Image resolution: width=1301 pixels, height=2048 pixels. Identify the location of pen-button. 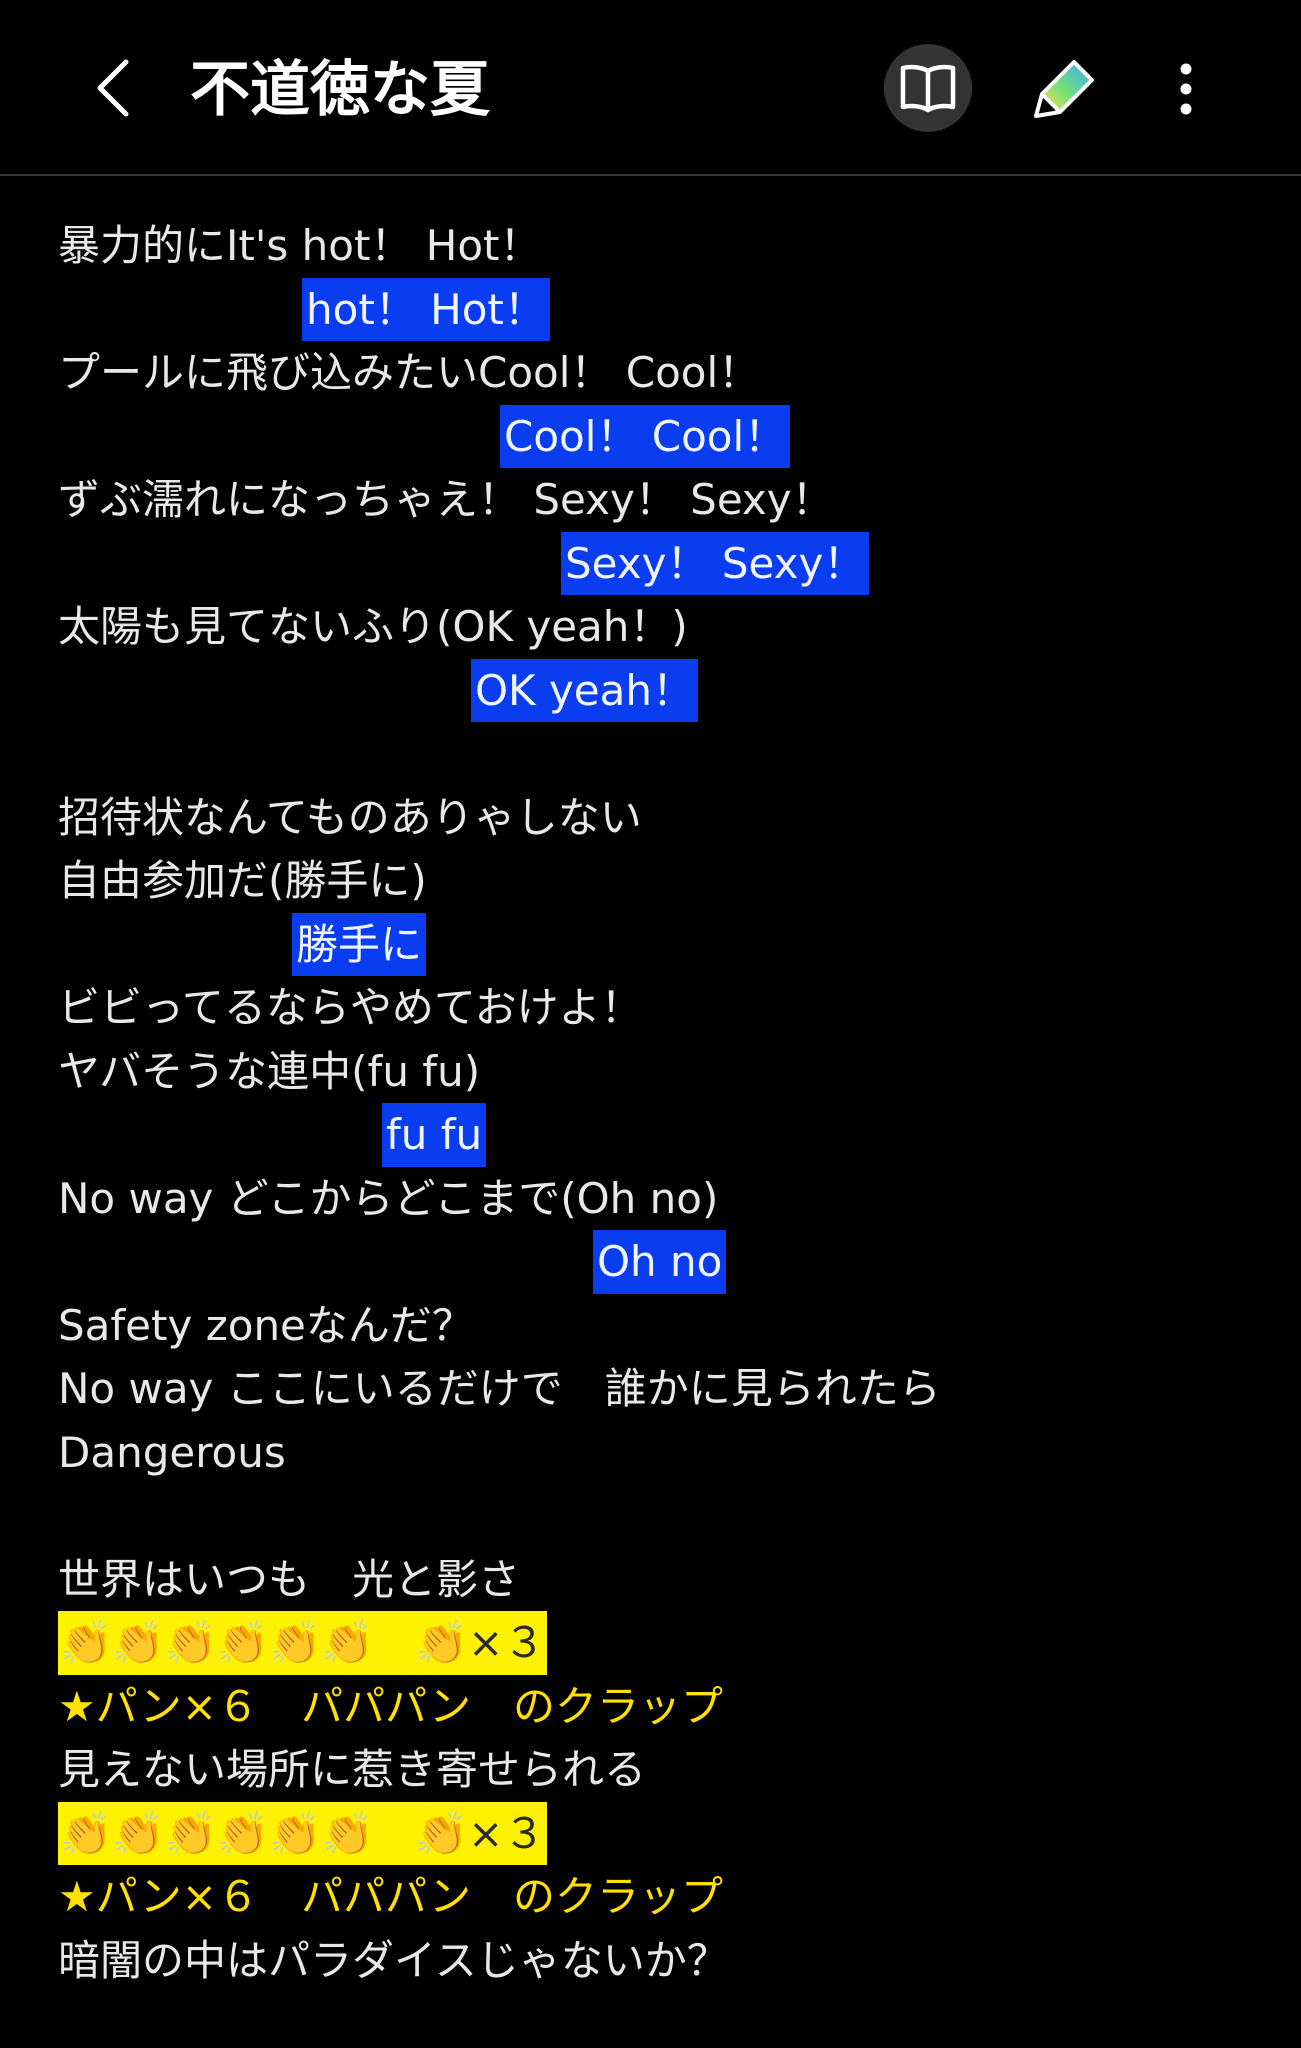
(1065, 89).